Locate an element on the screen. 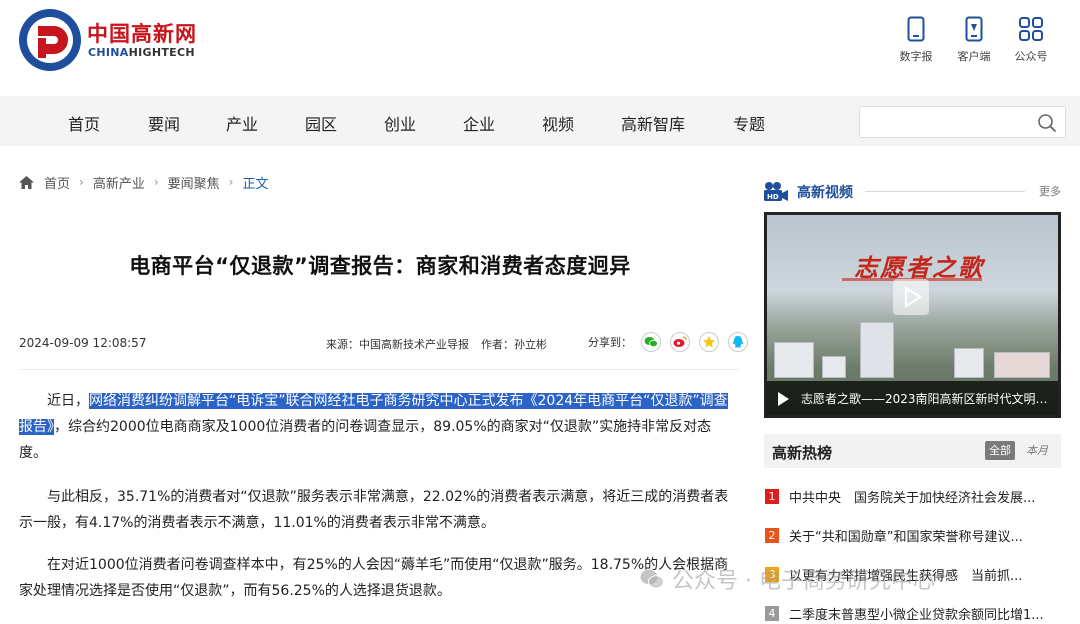 Image resolution: width=1080 pixels, height=624 pixels. official-account-label: 公众号 is located at coordinates (1031, 56).